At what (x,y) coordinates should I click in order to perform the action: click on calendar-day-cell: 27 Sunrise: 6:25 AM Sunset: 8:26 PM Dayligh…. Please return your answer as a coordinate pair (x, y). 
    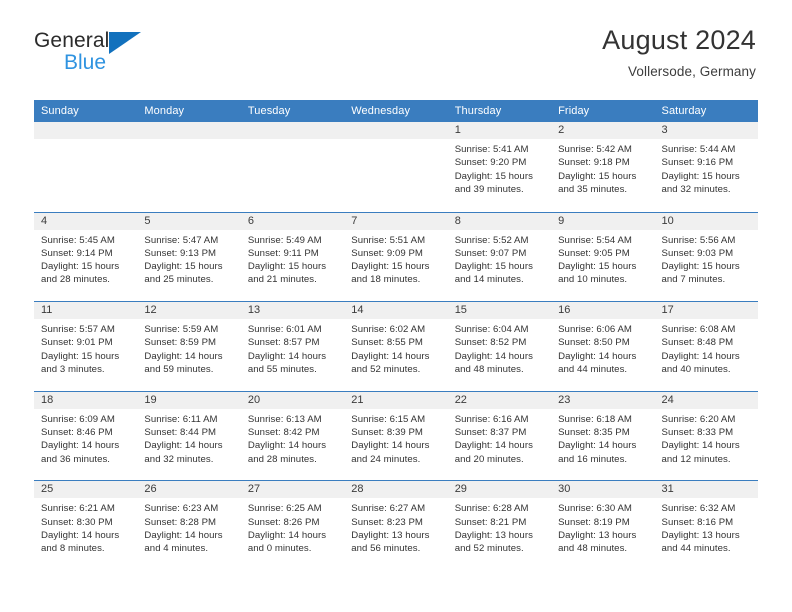
    Looking at the image, I should click on (292, 525).